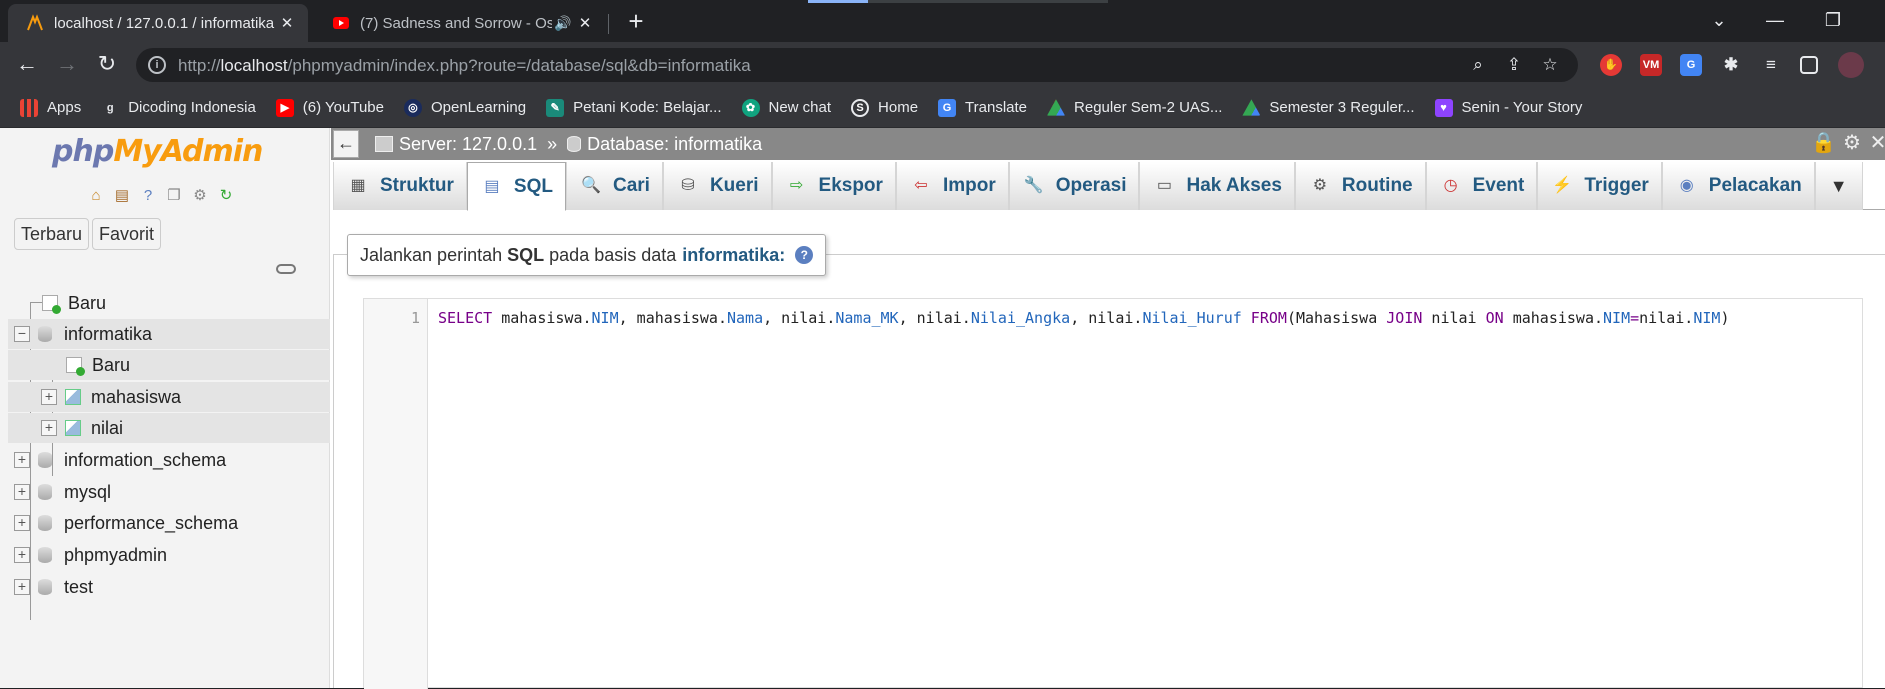  What do you see at coordinates (468, 144) in the screenshot?
I see `breadcrumb-server: Server: 127.0.0.1` at bounding box center [468, 144].